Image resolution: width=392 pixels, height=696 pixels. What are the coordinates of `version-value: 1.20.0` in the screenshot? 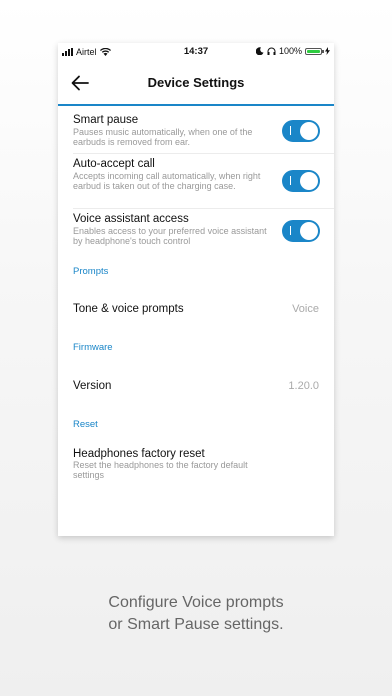 It's located at (303, 386).